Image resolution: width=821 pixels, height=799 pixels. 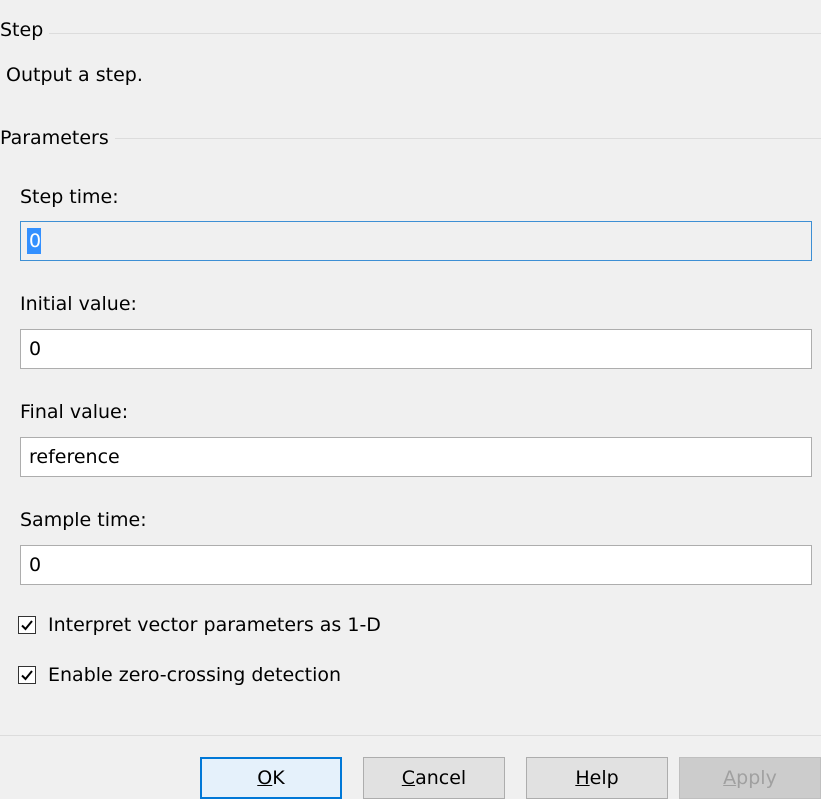 What do you see at coordinates (78, 304) in the screenshot?
I see `initial-value-label: Initial value:` at bounding box center [78, 304].